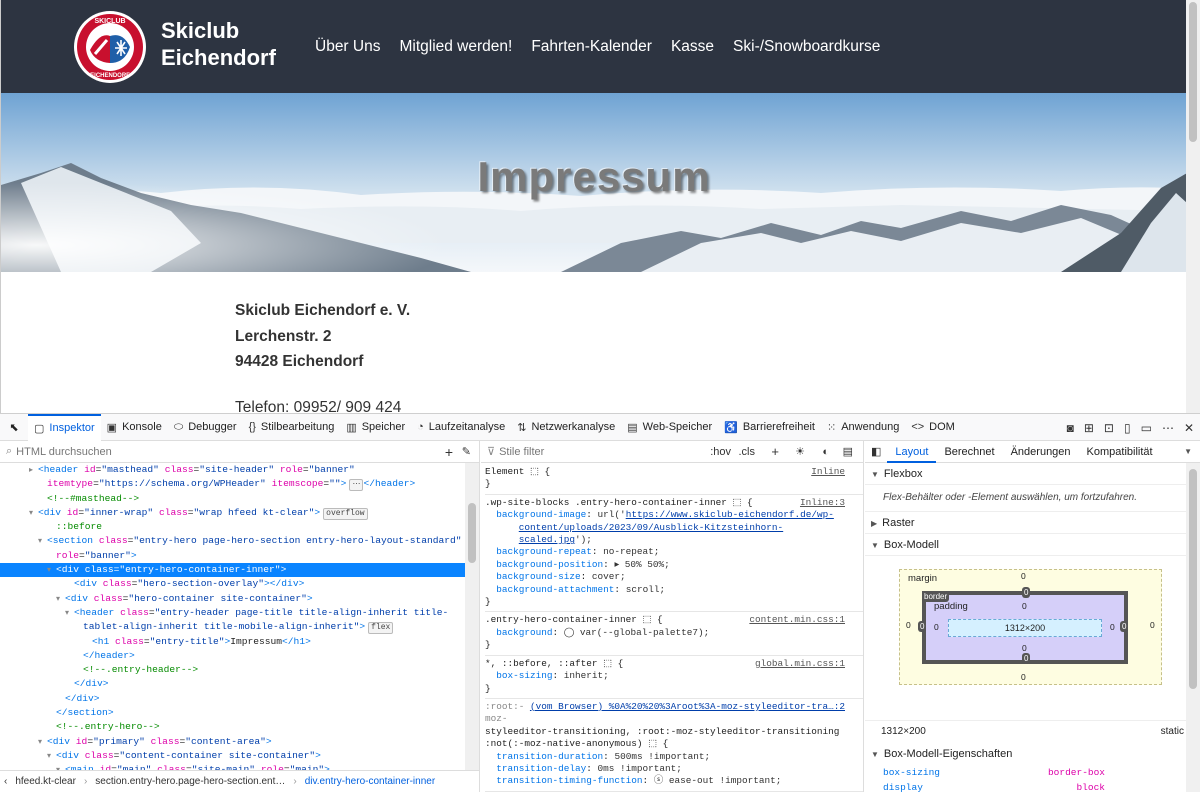 The width and height of the screenshot is (1200, 795). What do you see at coordinates (370, 781) in the screenshot?
I see `breadcrumb-item: div.entry-hero-container-inner` at bounding box center [370, 781].